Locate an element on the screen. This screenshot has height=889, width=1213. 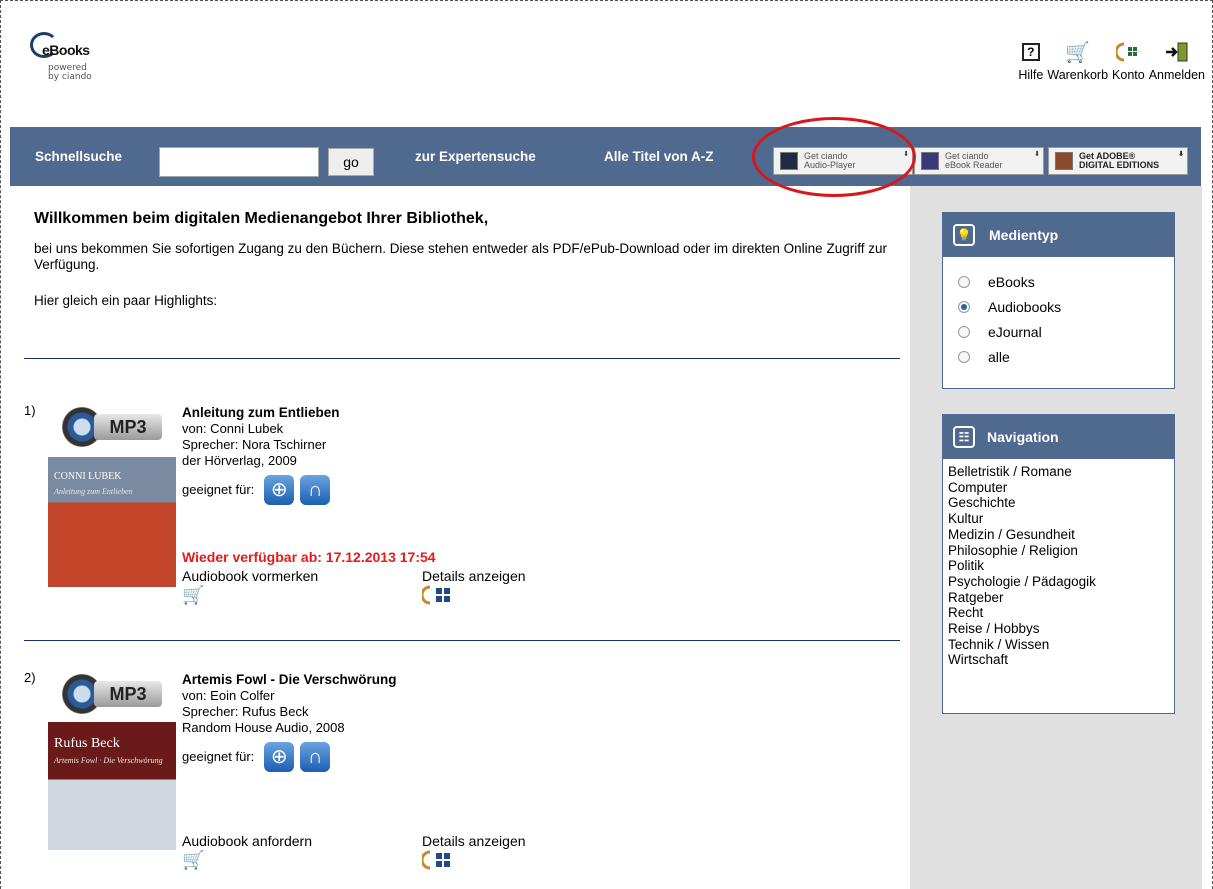
red-highlight-circle is located at coordinates (834, 157).